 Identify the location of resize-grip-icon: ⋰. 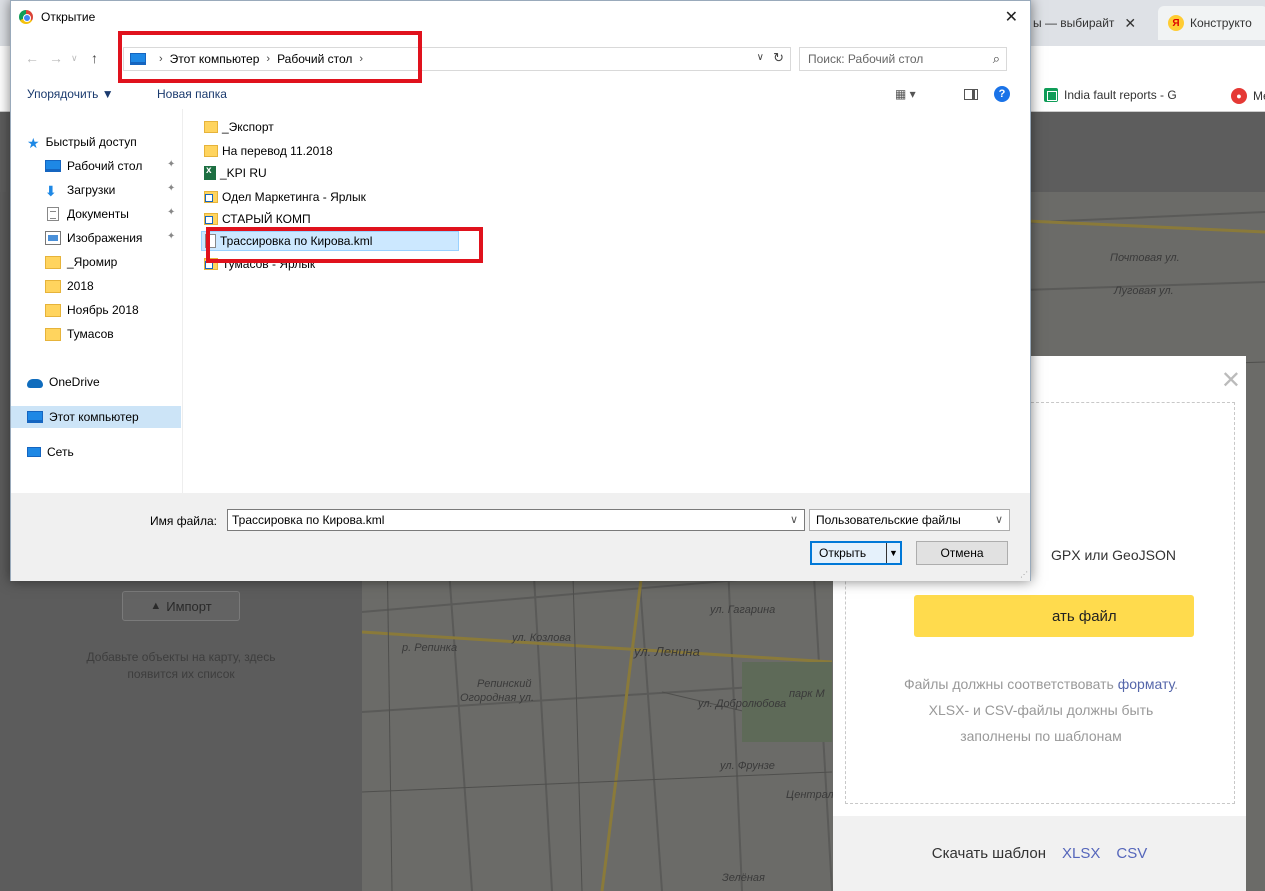
(1024, 574).